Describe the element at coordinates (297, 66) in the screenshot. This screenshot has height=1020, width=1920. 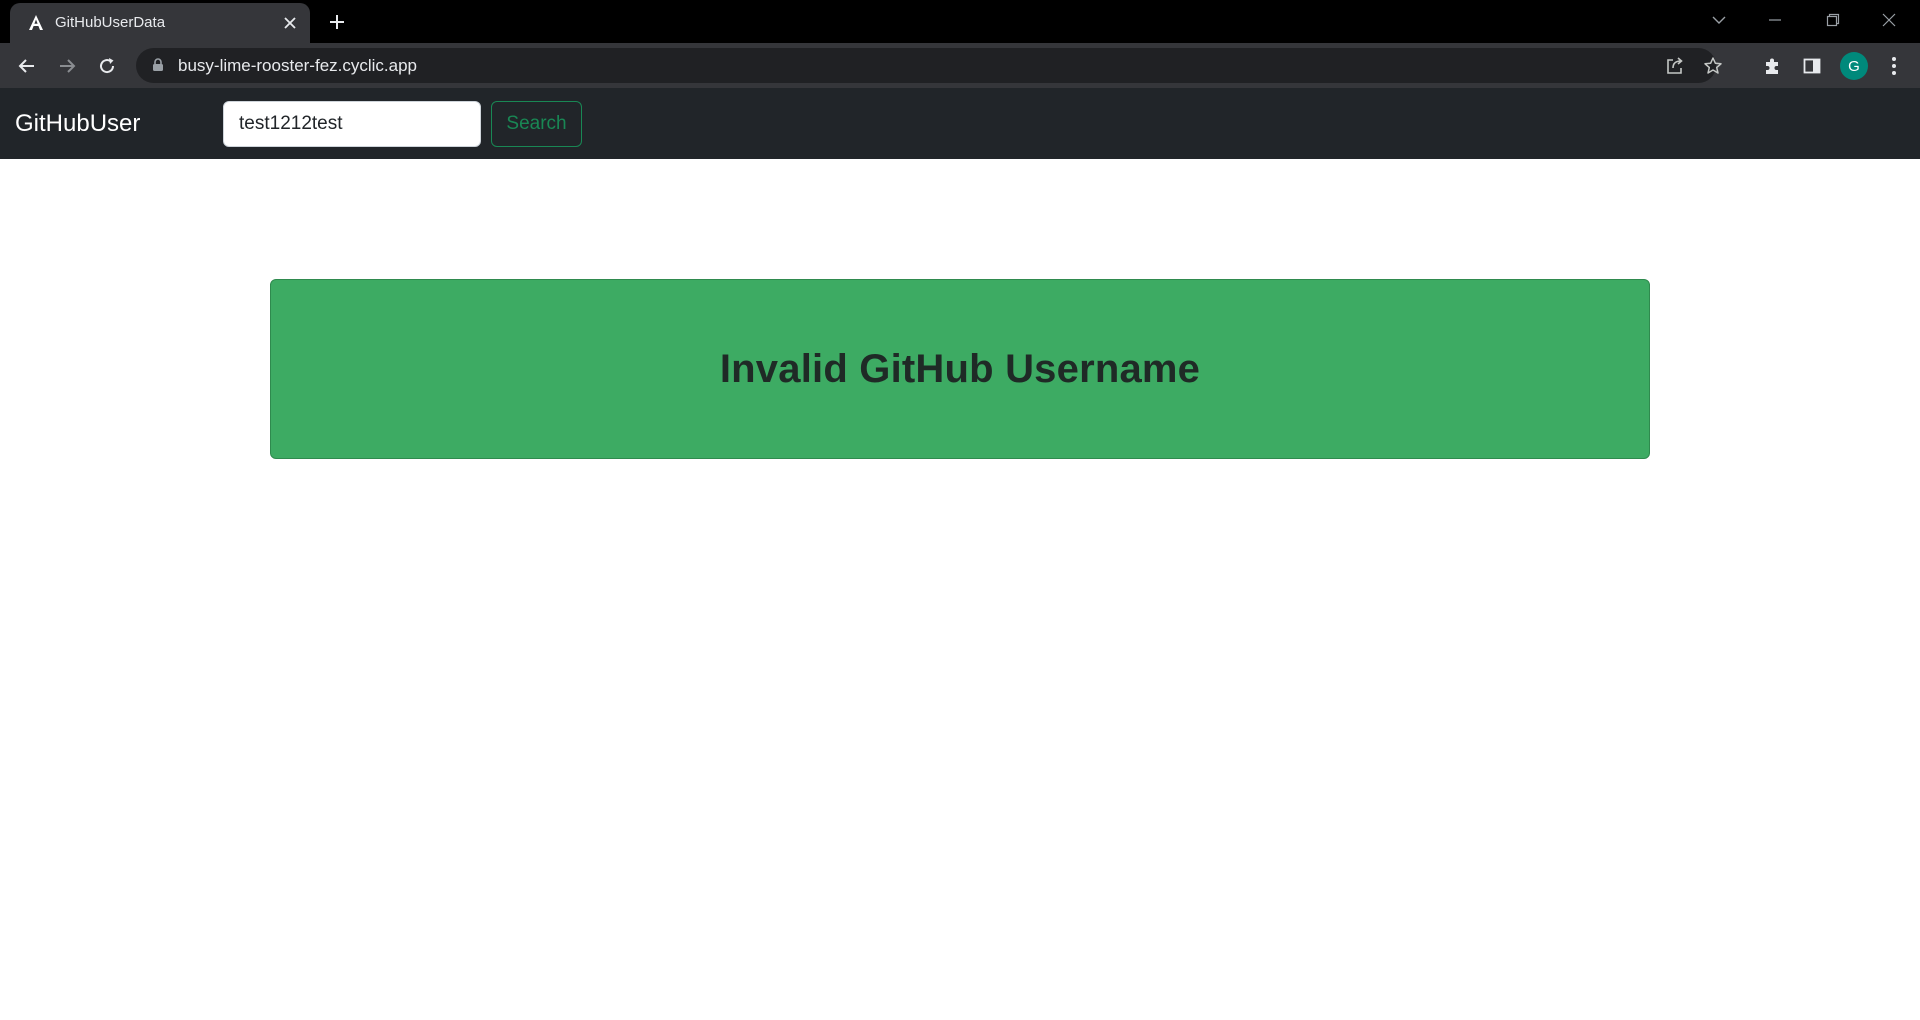
I see `url-text: busy-lime-rooster-fez.cyclic.app` at that location.